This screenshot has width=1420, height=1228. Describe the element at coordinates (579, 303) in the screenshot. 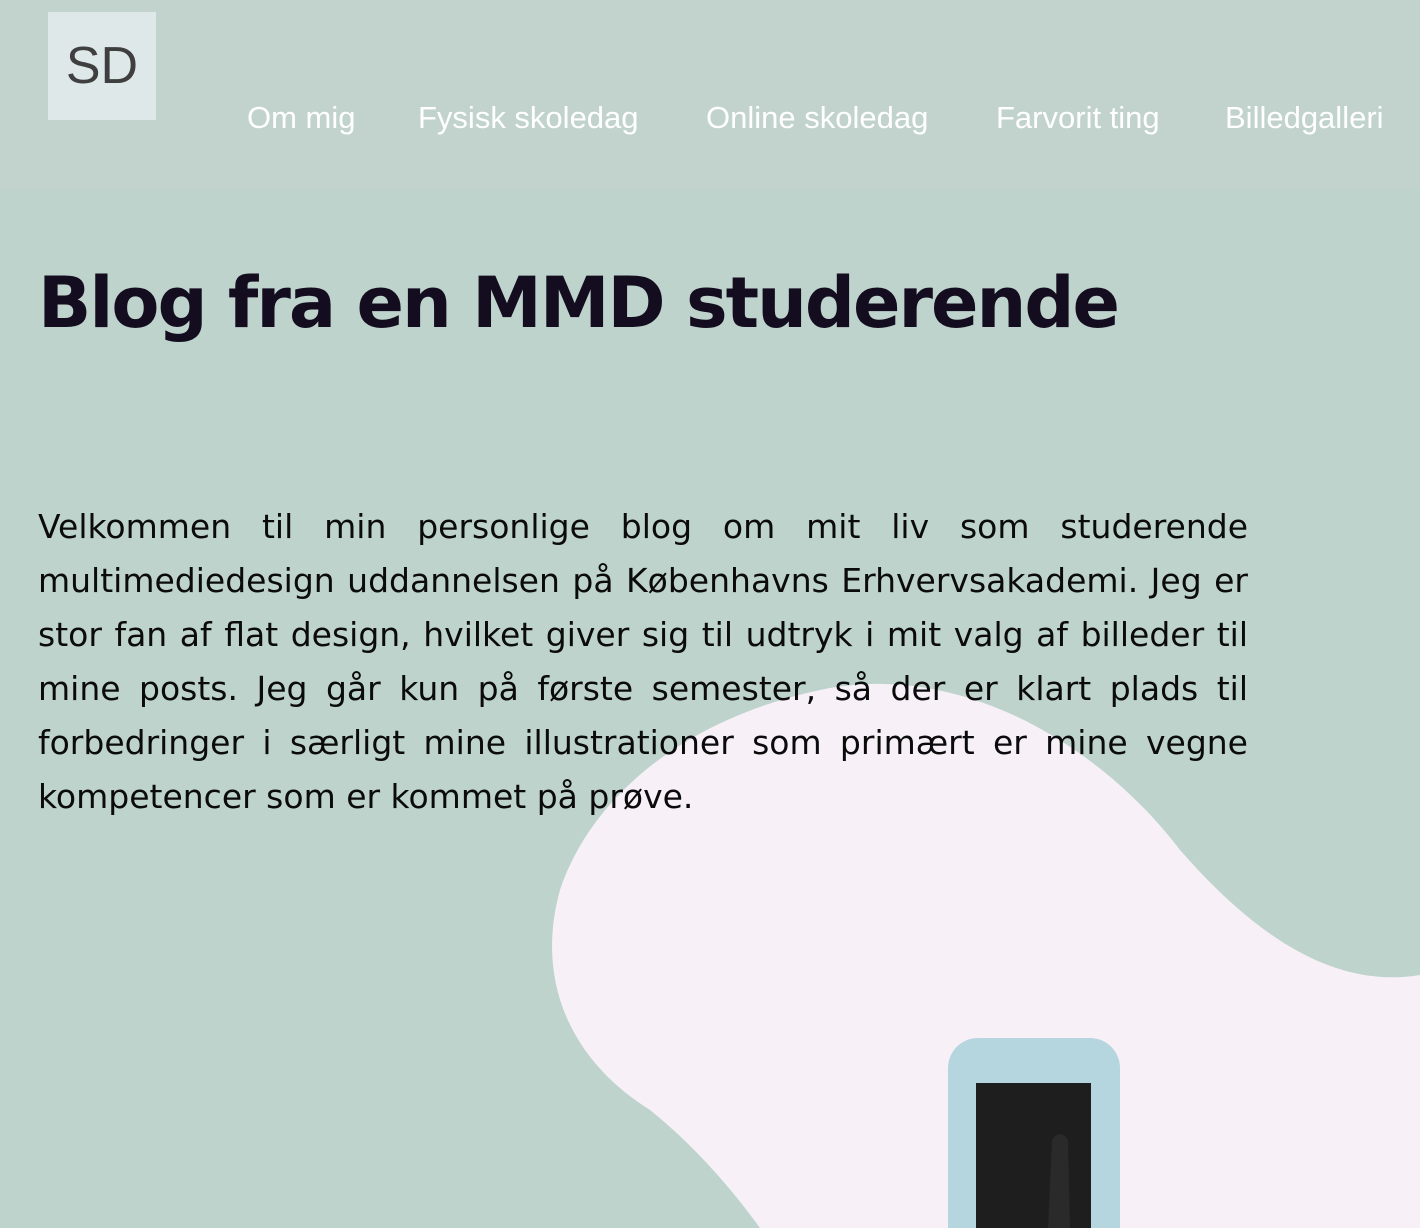

I see `page-title: Blog fra en MMD studerende` at that location.